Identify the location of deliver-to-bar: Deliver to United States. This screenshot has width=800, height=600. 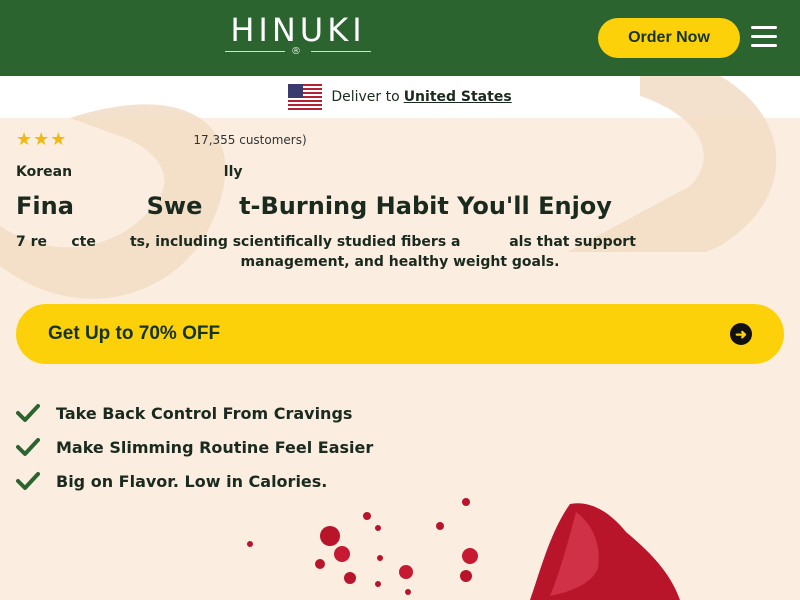
(400, 97).